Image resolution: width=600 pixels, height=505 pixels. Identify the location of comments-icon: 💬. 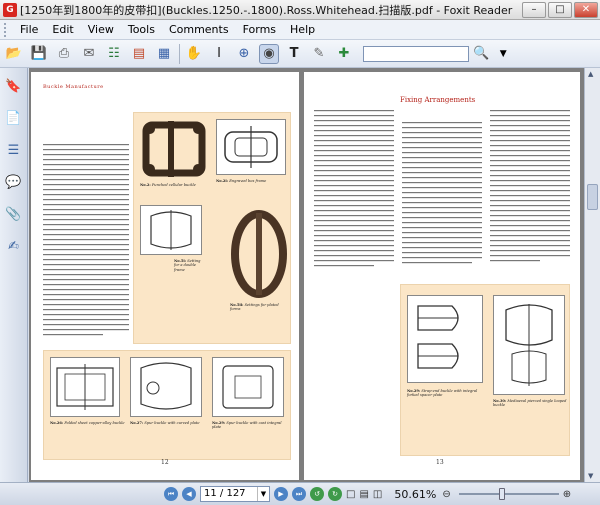
(14, 182).